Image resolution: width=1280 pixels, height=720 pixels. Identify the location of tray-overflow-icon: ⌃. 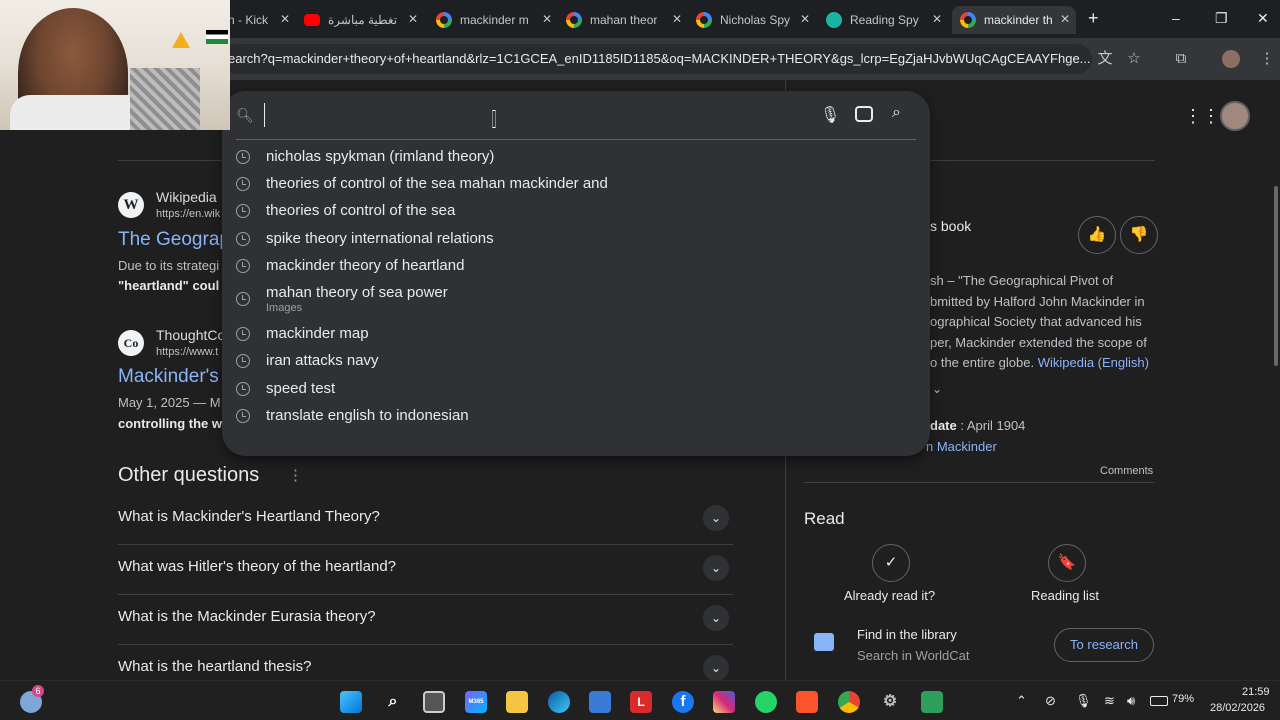
(1021, 701).